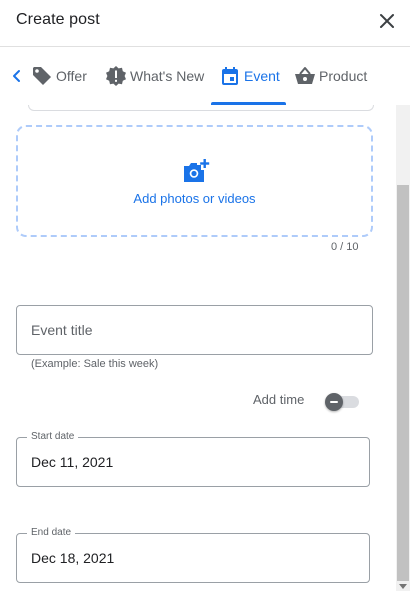  I want to click on tabs-scroll-back-button, so click(17, 76).